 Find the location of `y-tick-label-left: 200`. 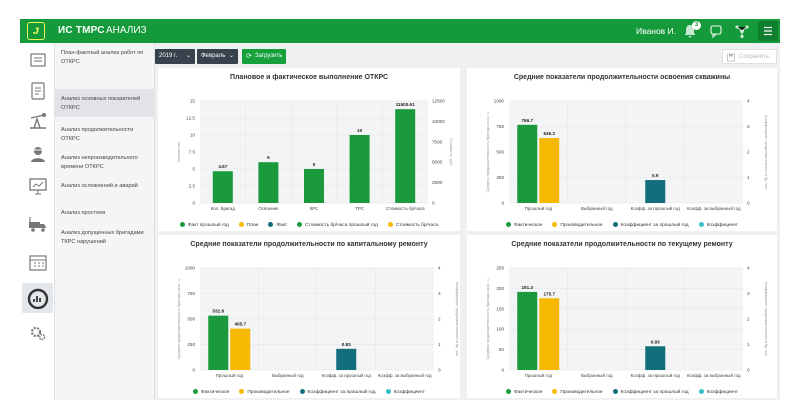

y-tick-label-left: 200 is located at coordinates (500, 288).